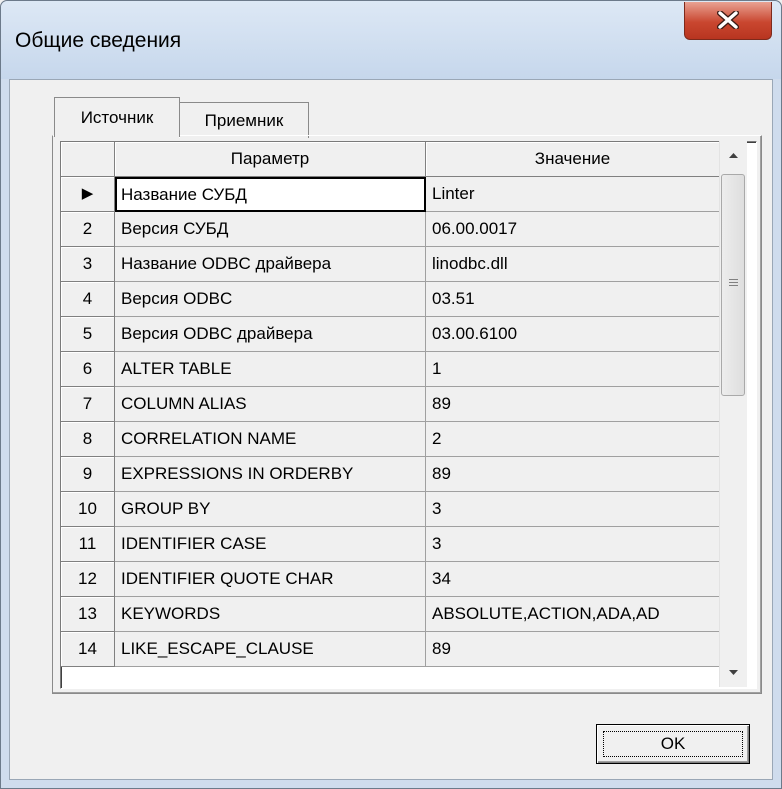 Image resolution: width=782 pixels, height=789 pixels. What do you see at coordinates (573, 334) in the screenshot?
I see `value-cell: 03.00.6100` at bounding box center [573, 334].